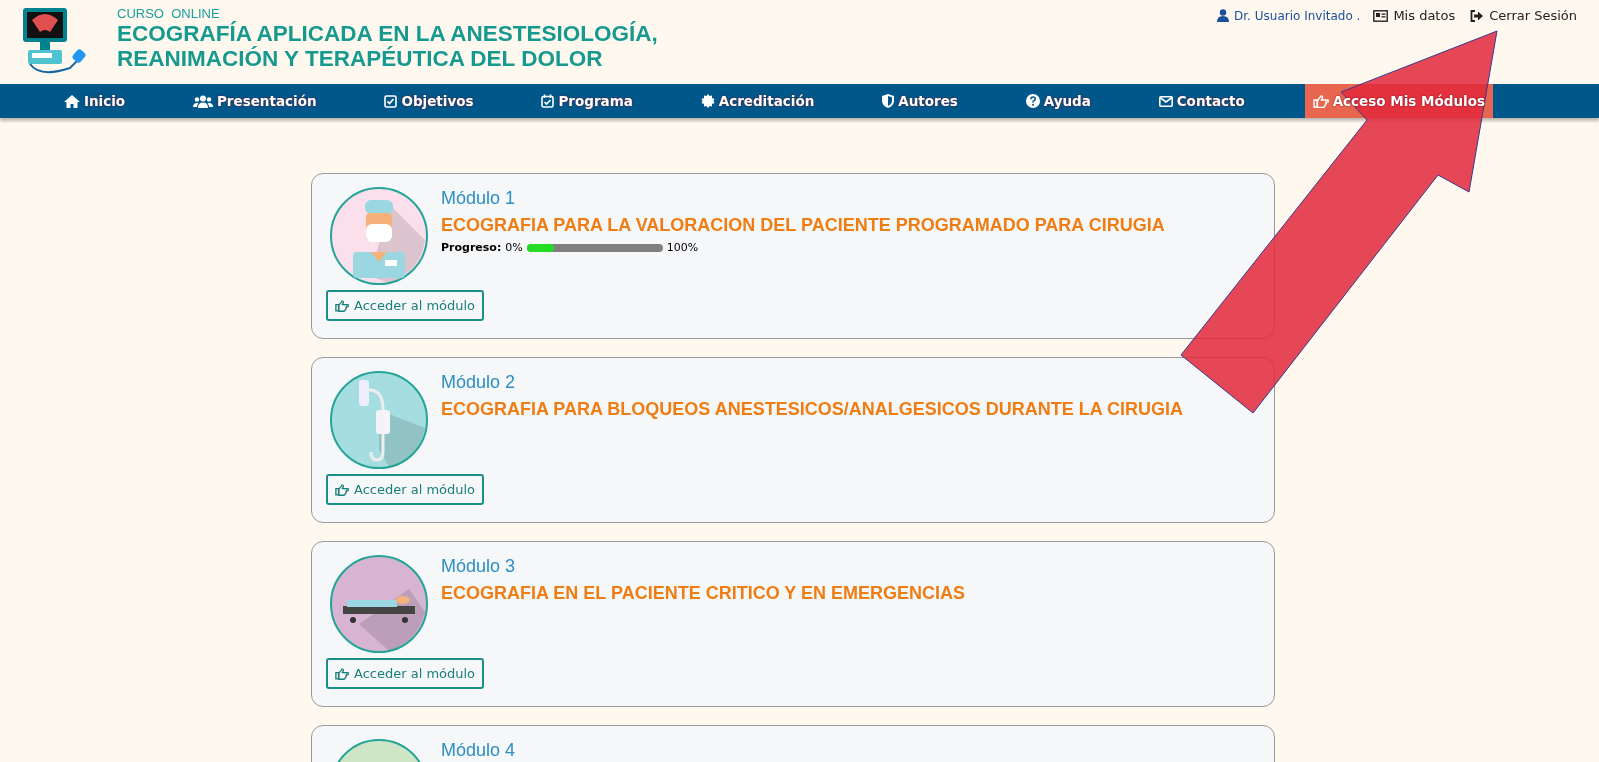  What do you see at coordinates (682, 247) in the screenshot?
I see `progress-end: 100%` at bounding box center [682, 247].